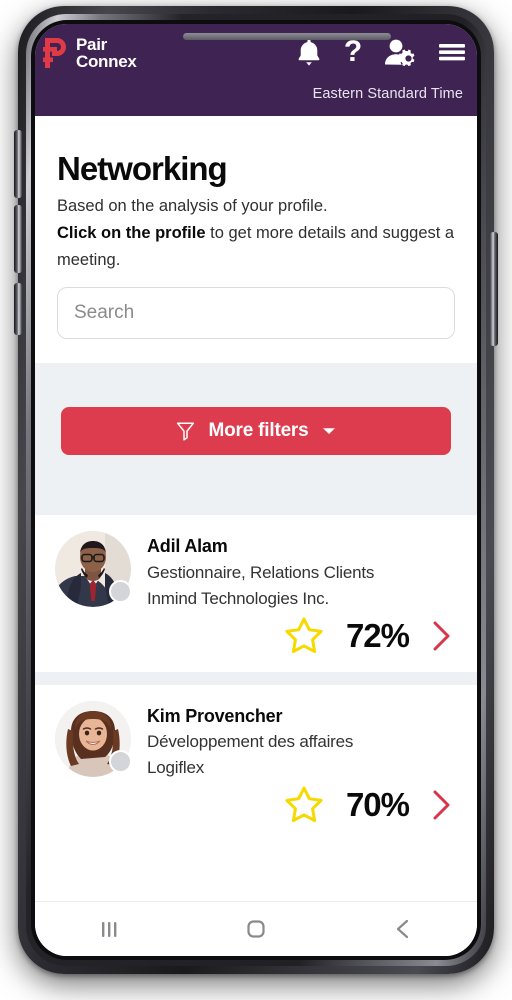 The width and height of the screenshot is (512, 1000). Describe the element at coordinates (387, 94) in the screenshot. I see `timezone-label: Eastern Standard Time` at that location.